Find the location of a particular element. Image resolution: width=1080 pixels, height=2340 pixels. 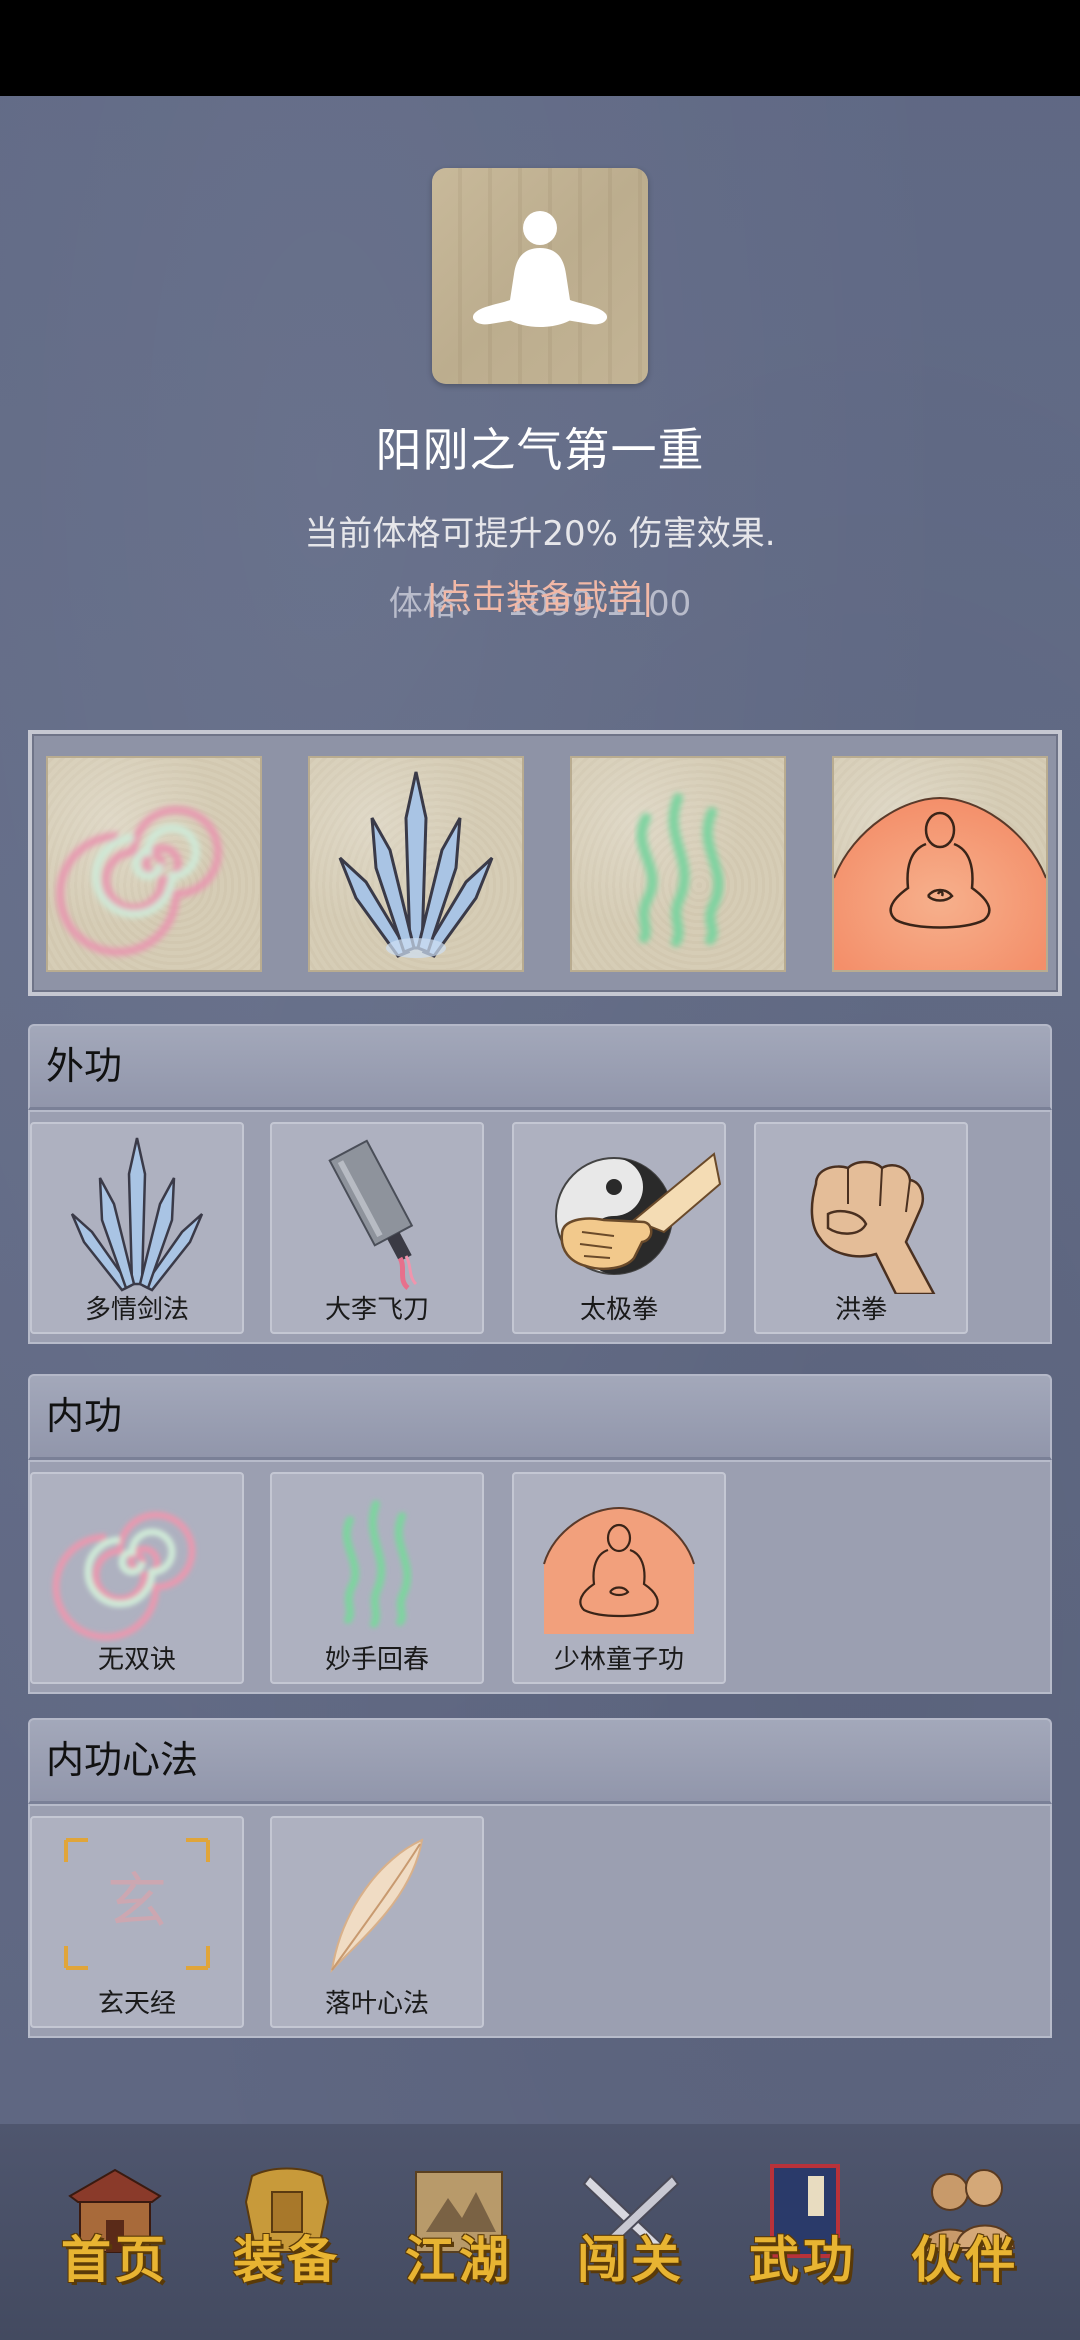

skill-name: 落叶心法 is located at coordinates (376, 2004).